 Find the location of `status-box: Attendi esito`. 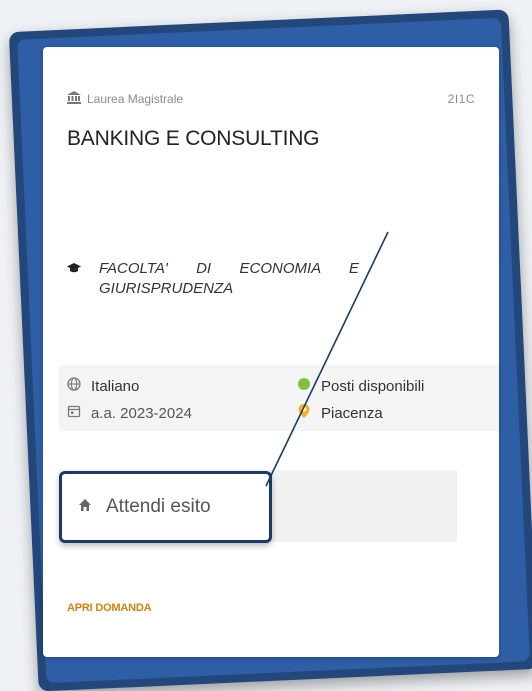

status-box: Attendi esito is located at coordinates (258, 506).